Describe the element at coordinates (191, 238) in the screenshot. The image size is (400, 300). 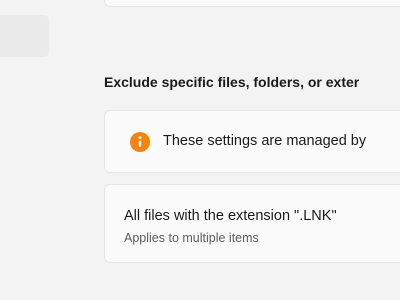
I see `exclusion-item-subtitle: Applies to multiple items` at that location.